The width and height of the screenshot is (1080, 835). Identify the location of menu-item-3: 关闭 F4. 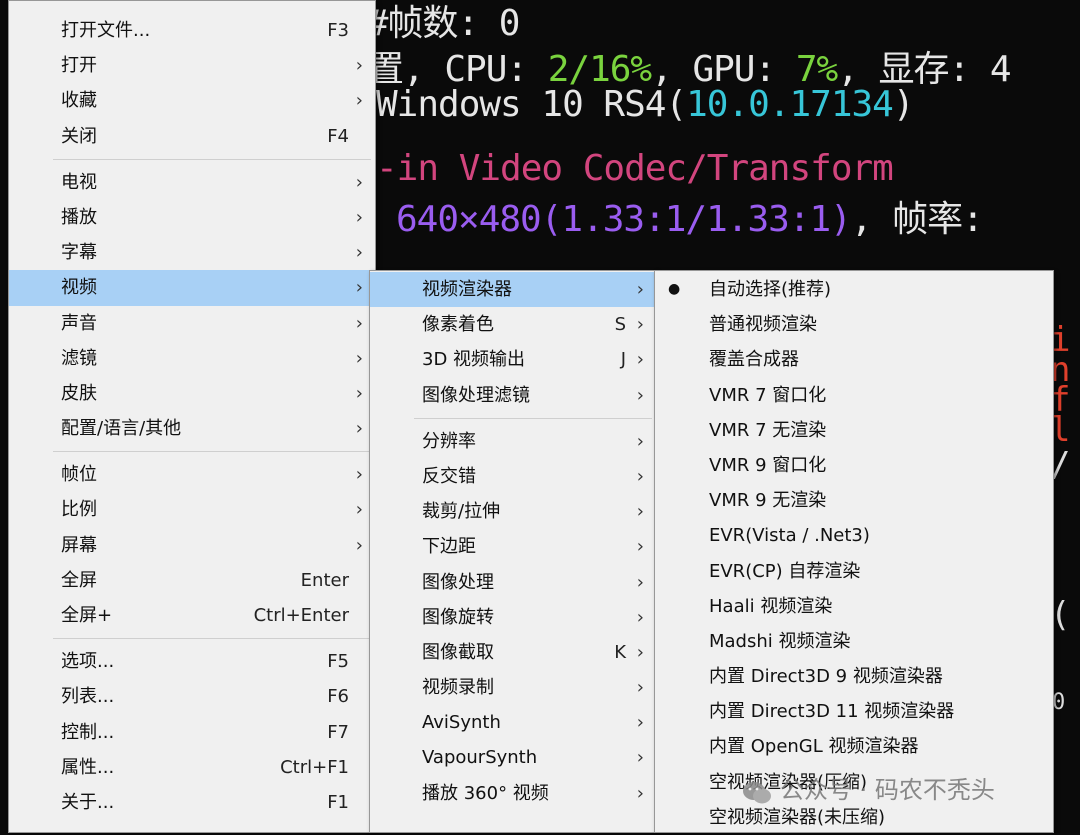
(192, 136).